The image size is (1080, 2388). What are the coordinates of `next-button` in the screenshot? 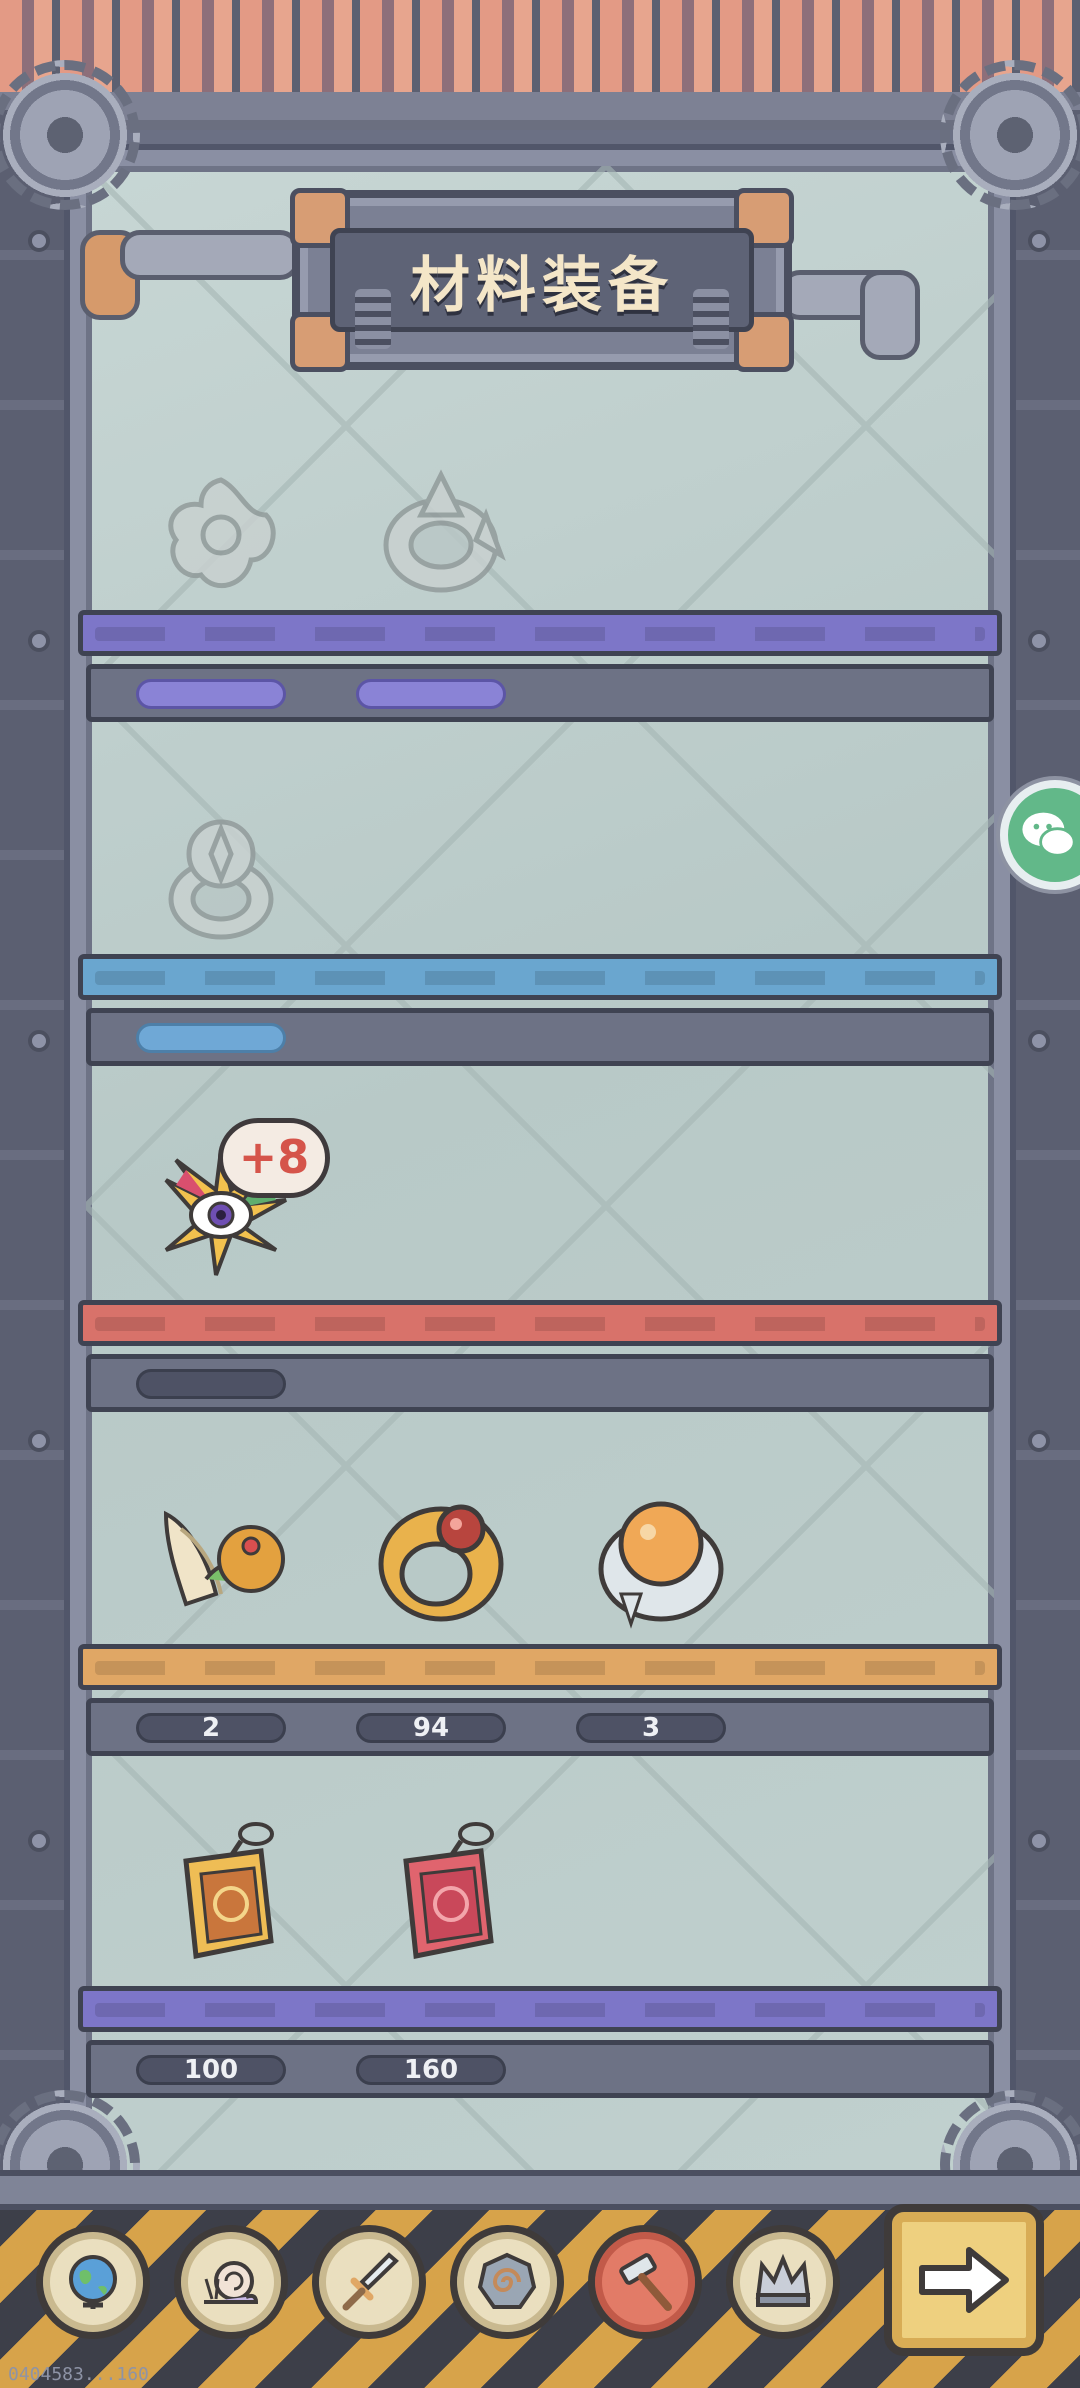 It's located at (964, 2280).